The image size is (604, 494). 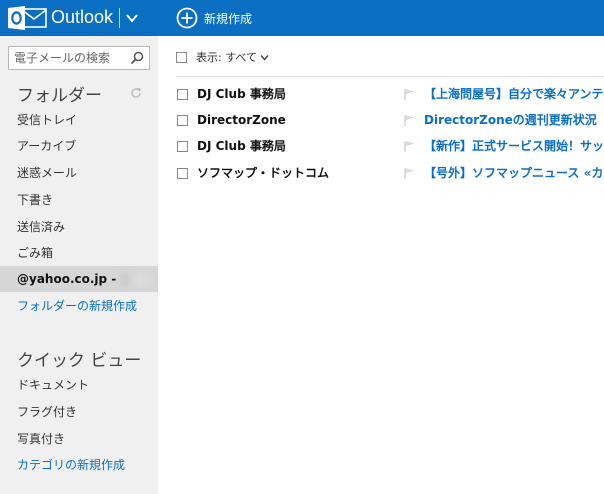 I want to click on folder-drafts: 下書き, so click(x=79, y=200).